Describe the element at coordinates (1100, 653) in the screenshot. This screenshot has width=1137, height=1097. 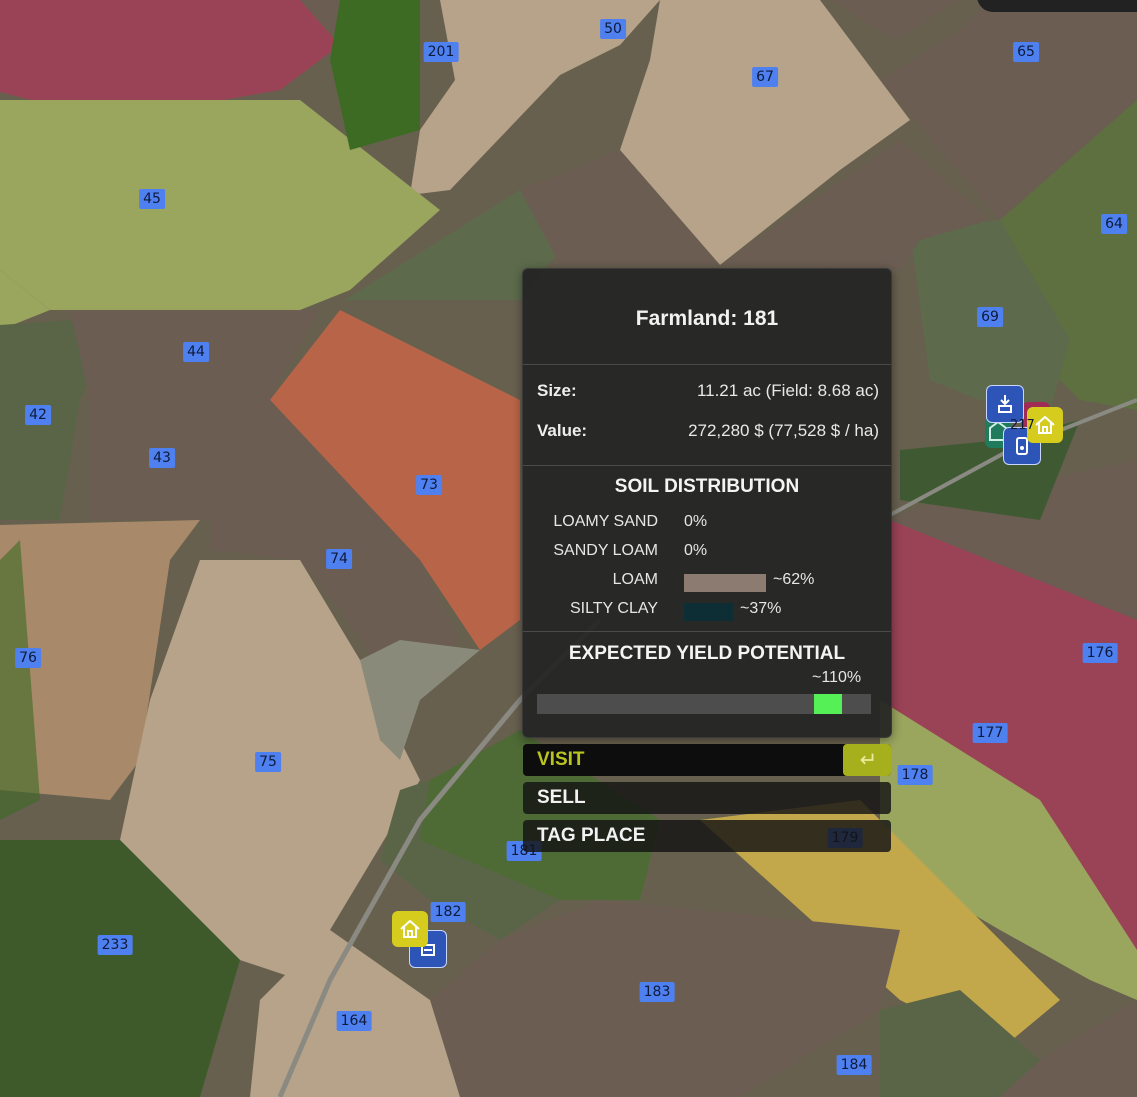
I see `field-label-176: 176` at that location.